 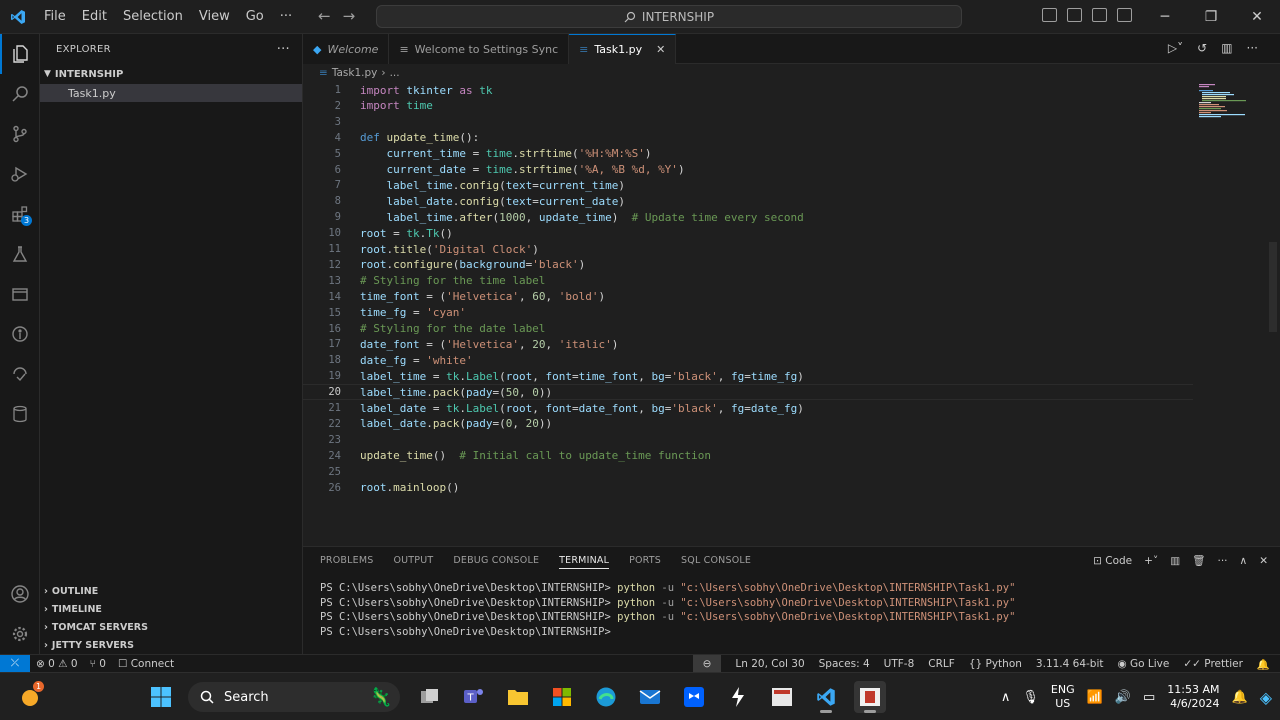 What do you see at coordinates (1030, 697) in the screenshot?
I see `microphone-icon: 🎙` at bounding box center [1030, 697].